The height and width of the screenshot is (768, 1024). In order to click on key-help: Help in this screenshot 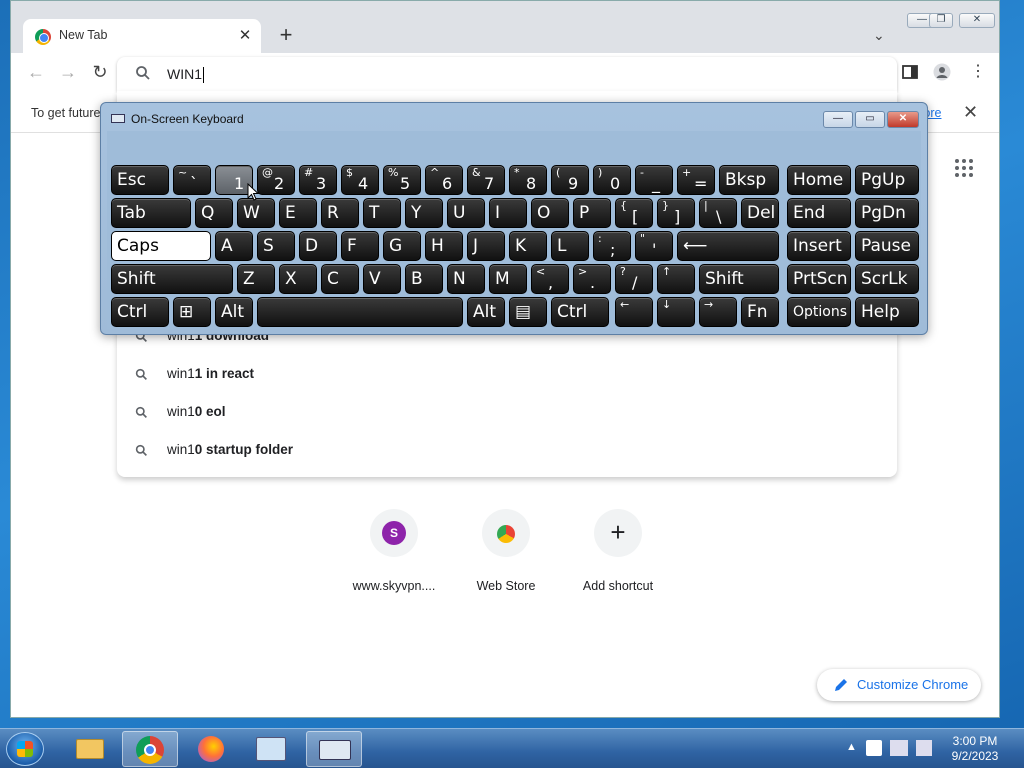, I will do `click(887, 312)`.